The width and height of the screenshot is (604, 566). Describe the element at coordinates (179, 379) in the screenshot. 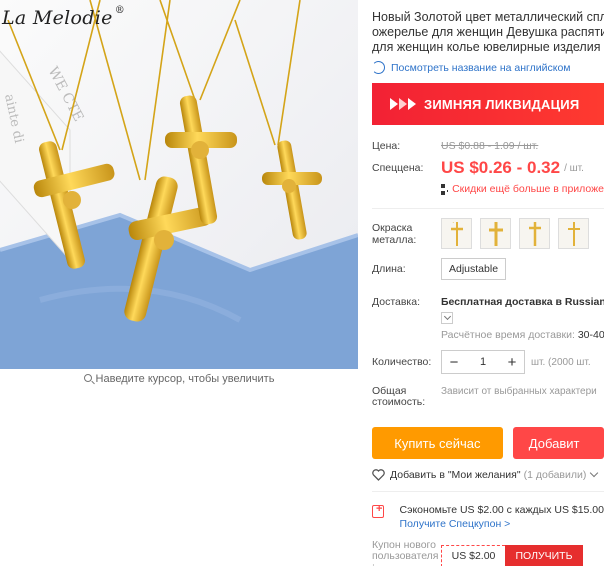

I see `zoom-hint: Наведите курсор, чтобы увеличить` at that location.